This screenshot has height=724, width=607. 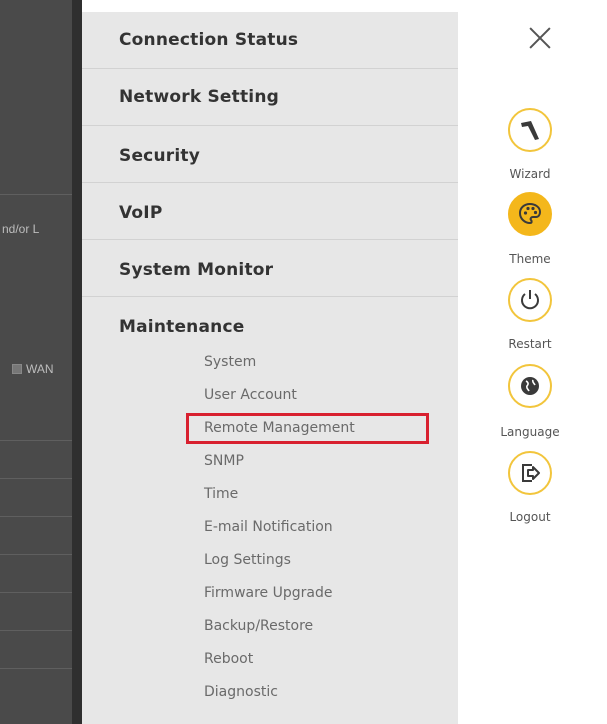 I want to click on submenu-item-reboot: Reboot, so click(x=228, y=659).